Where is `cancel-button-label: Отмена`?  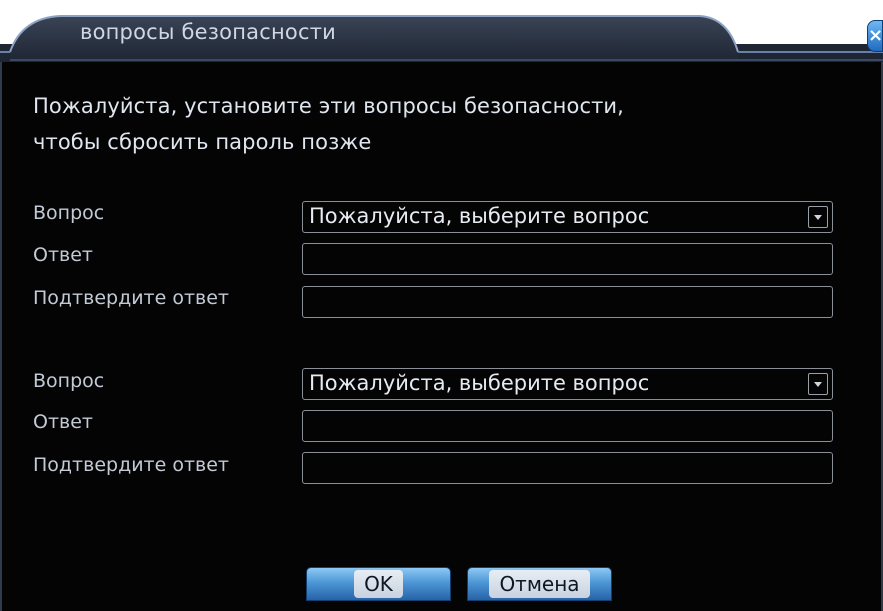 cancel-button-label: Отмена is located at coordinates (539, 584).